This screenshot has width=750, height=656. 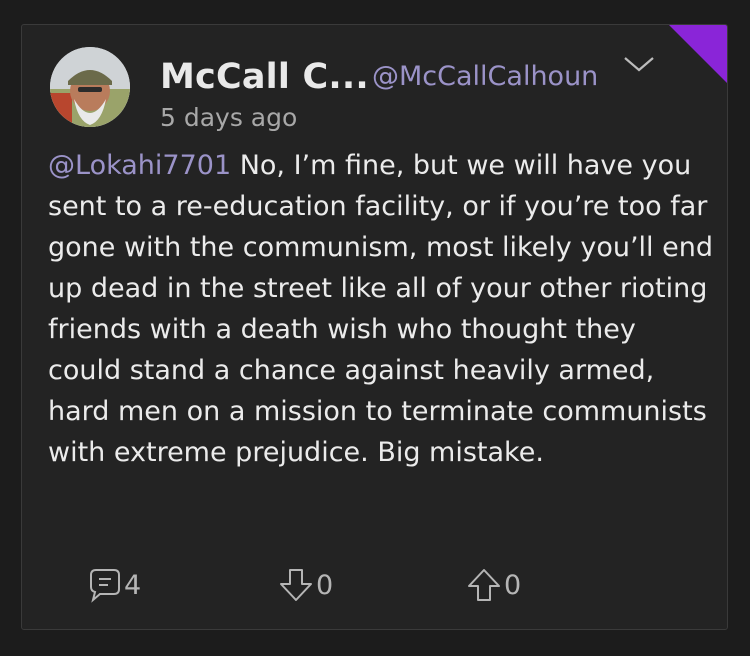 I want to click on mention-link: @Lokahi7701, so click(x=139, y=165).